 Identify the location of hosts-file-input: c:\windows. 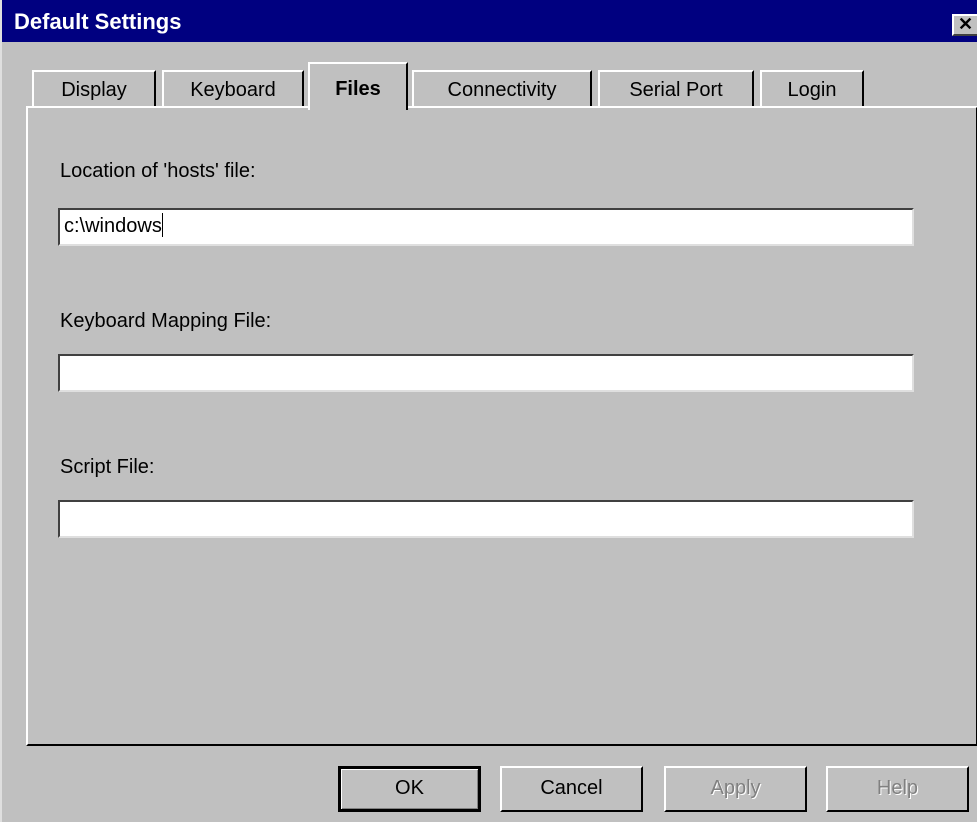
(486, 227).